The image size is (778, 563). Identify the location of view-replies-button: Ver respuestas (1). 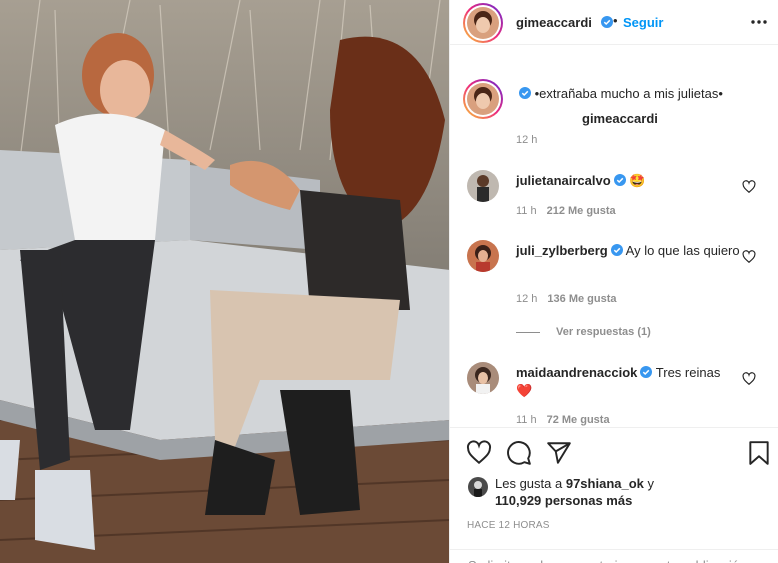
(583, 332).